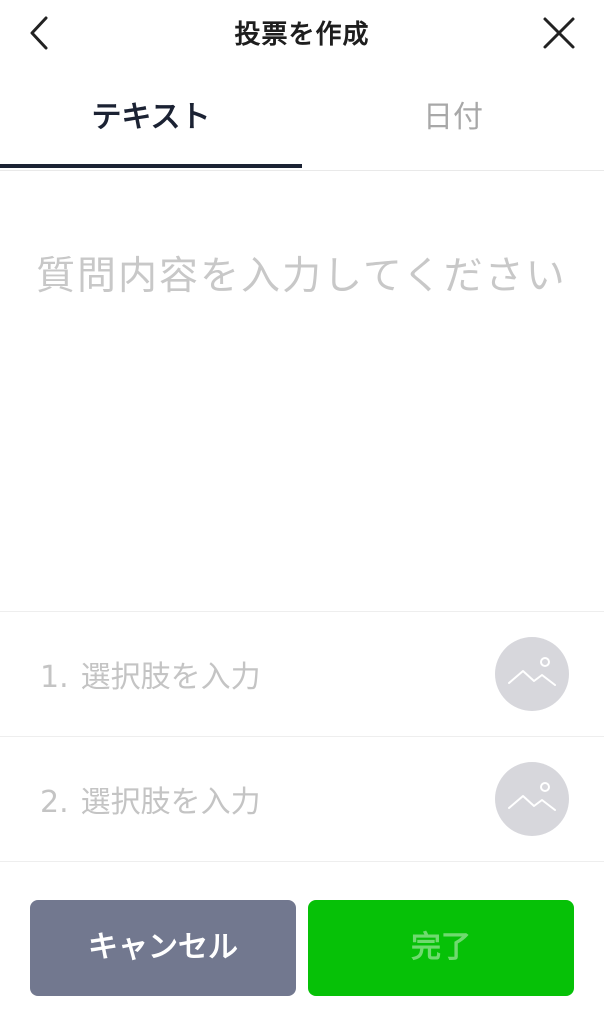  Describe the element at coordinates (306, 285) in the screenshot. I see `question-input: 質問内容を入力してください` at that location.